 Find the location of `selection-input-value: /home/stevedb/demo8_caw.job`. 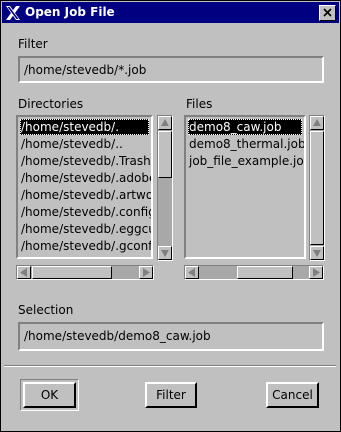

selection-input-value: /home/stevedb/demo8_caw.job is located at coordinates (117, 336).